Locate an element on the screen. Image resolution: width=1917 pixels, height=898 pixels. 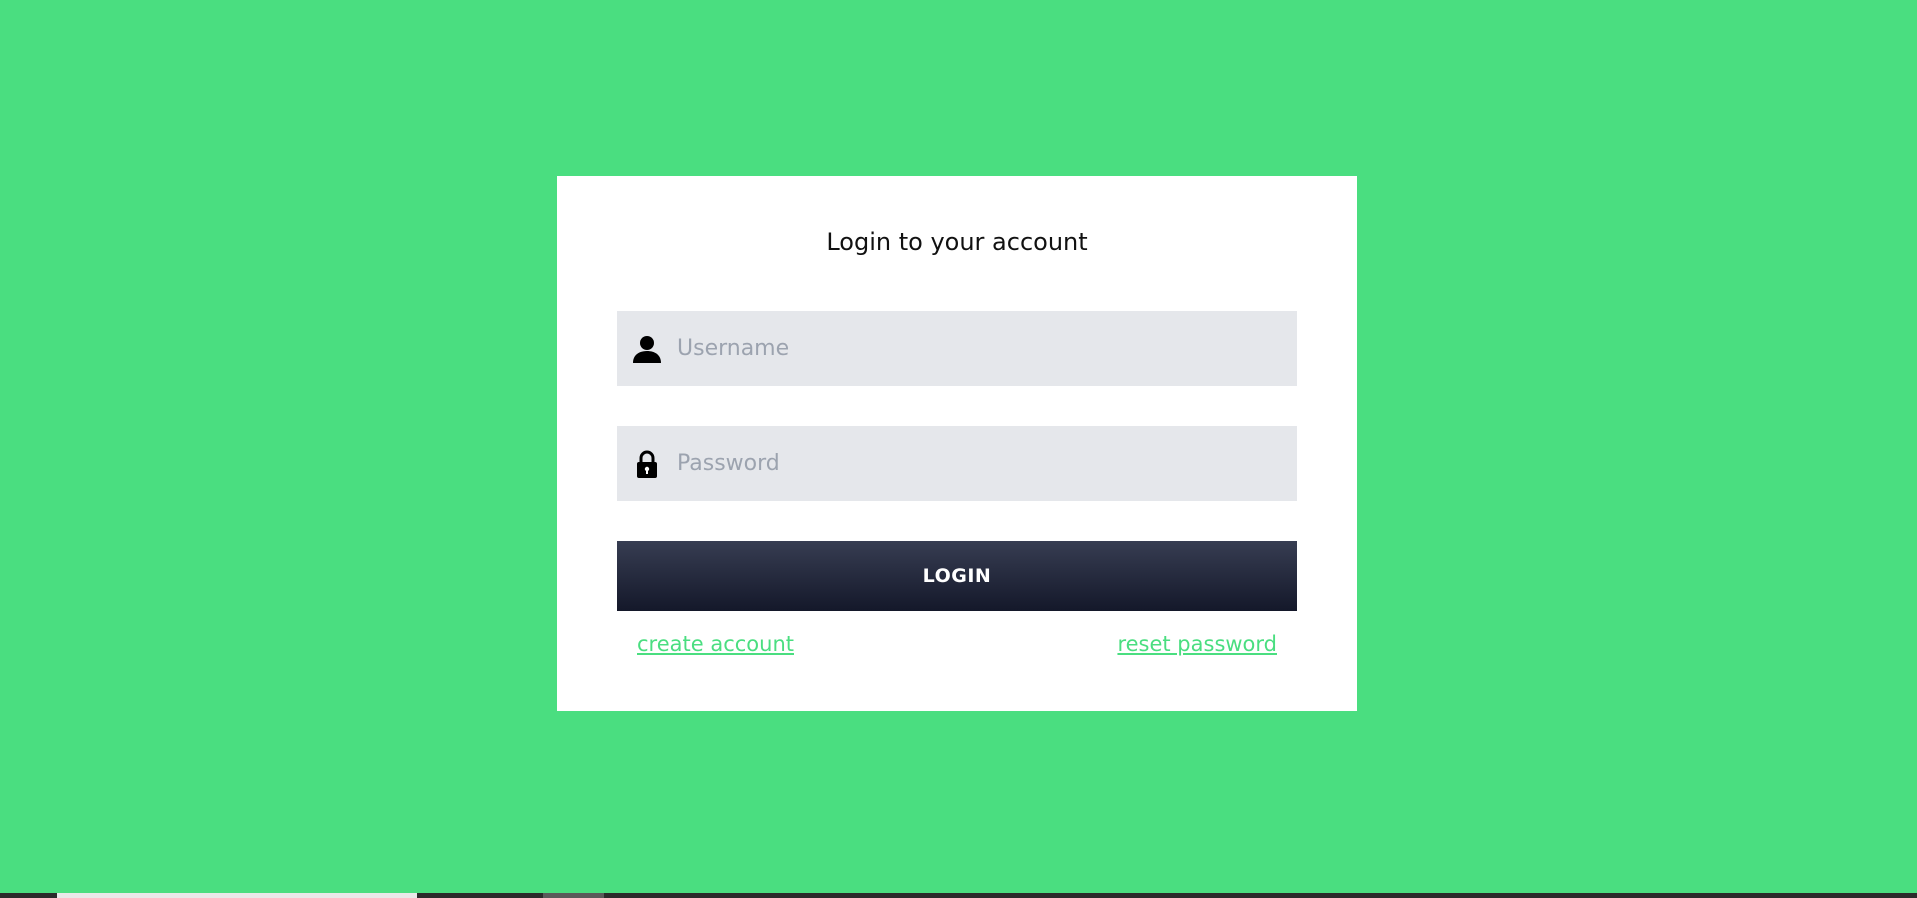
login-title: Login to your account is located at coordinates (957, 242).